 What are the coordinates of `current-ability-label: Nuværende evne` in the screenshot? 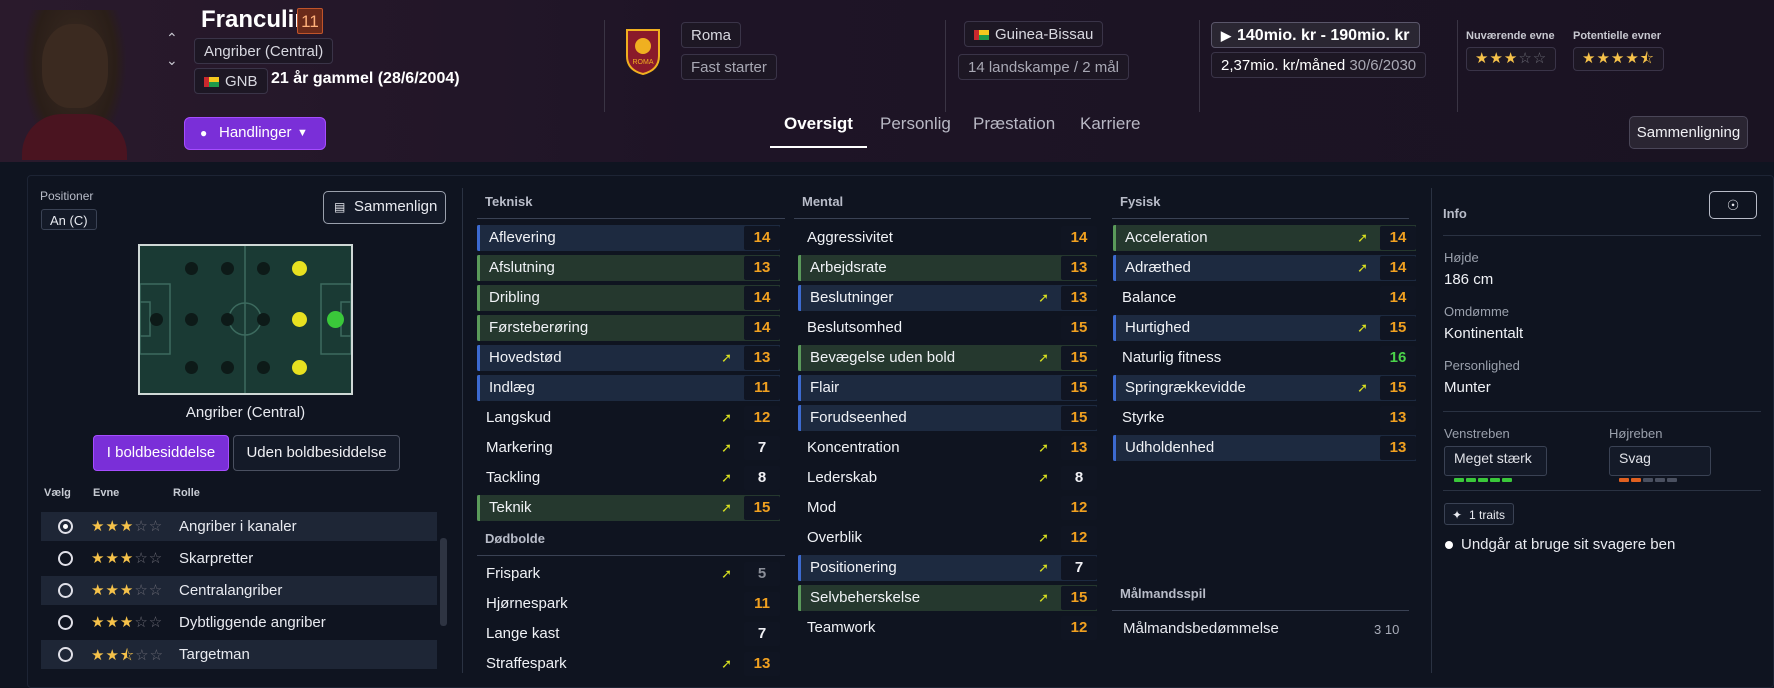 It's located at (1510, 36).